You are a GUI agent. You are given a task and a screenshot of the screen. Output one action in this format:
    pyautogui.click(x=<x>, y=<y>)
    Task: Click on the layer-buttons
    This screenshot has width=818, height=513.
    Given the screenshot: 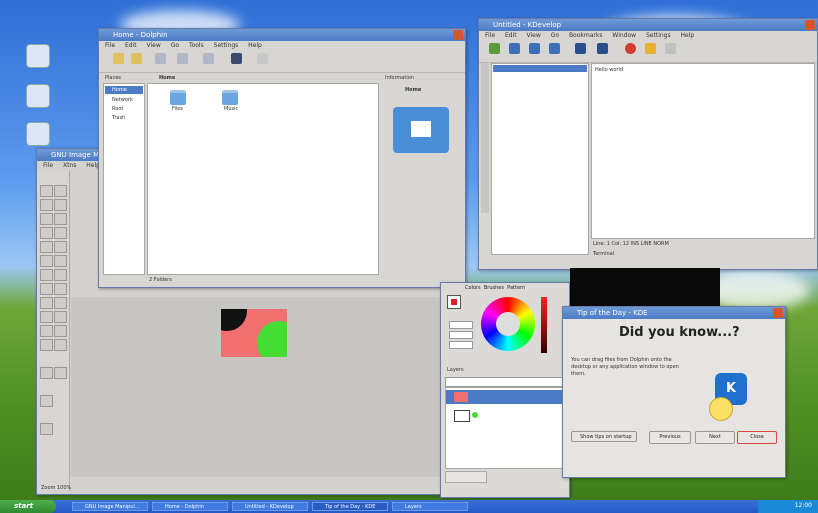 What is the action you would take?
    pyautogui.click(x=466, y=477)
    